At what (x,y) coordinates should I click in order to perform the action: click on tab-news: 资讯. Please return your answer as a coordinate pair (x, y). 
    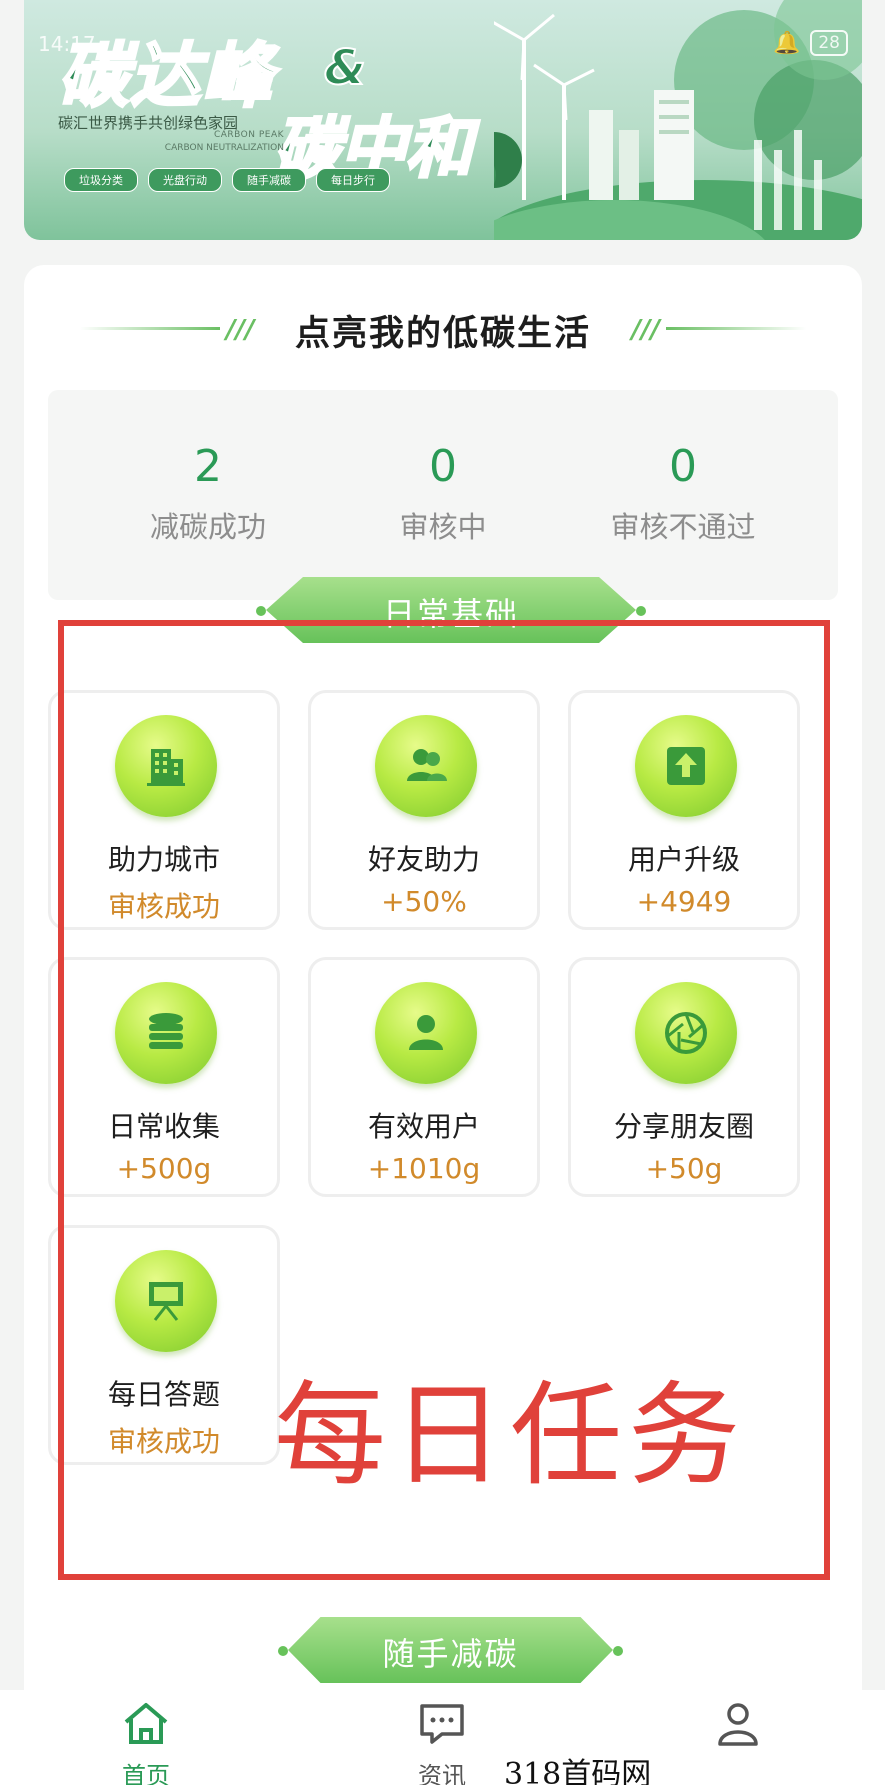
    Looking at the image, I should click on (442, 1741).